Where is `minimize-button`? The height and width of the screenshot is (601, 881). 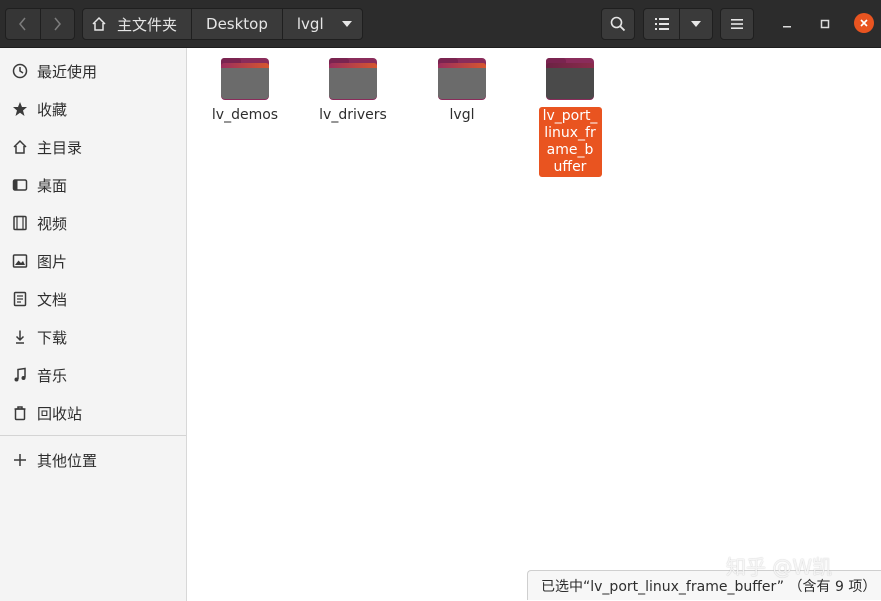
minimize-button is located at coordinates (787, 24).